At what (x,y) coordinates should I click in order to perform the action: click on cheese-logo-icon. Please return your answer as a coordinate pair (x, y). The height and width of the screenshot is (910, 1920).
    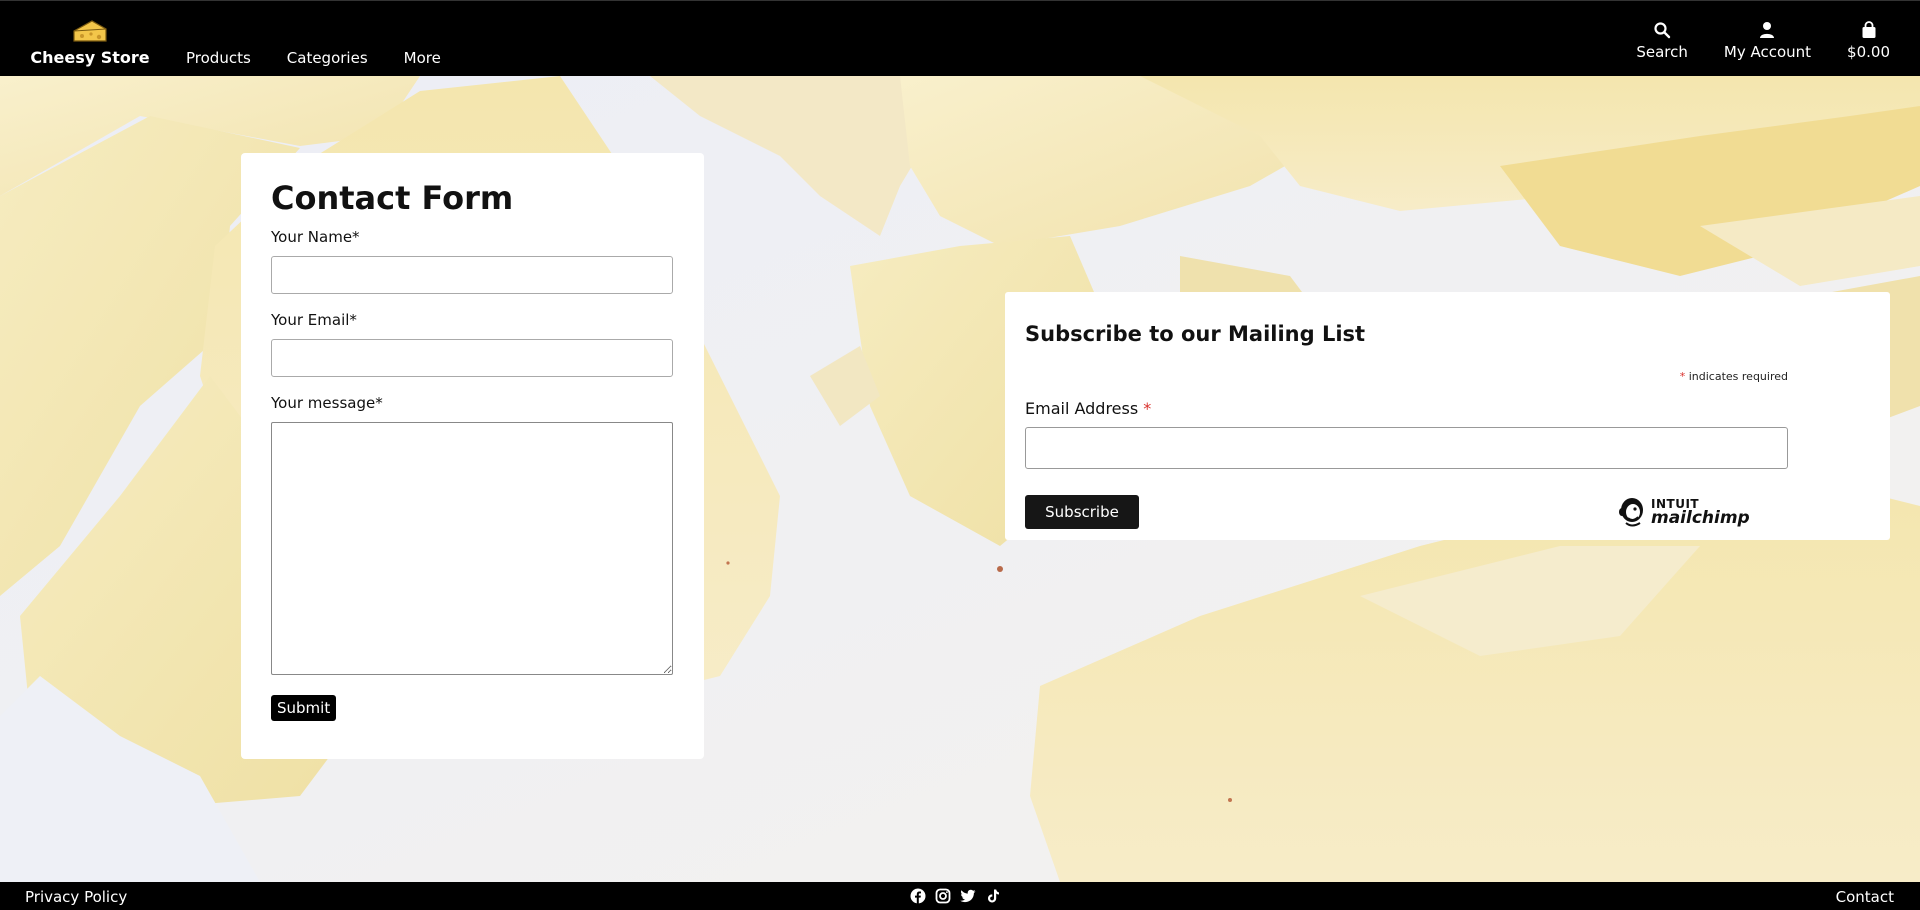
    Looking at the image, I should click on (90, 31).